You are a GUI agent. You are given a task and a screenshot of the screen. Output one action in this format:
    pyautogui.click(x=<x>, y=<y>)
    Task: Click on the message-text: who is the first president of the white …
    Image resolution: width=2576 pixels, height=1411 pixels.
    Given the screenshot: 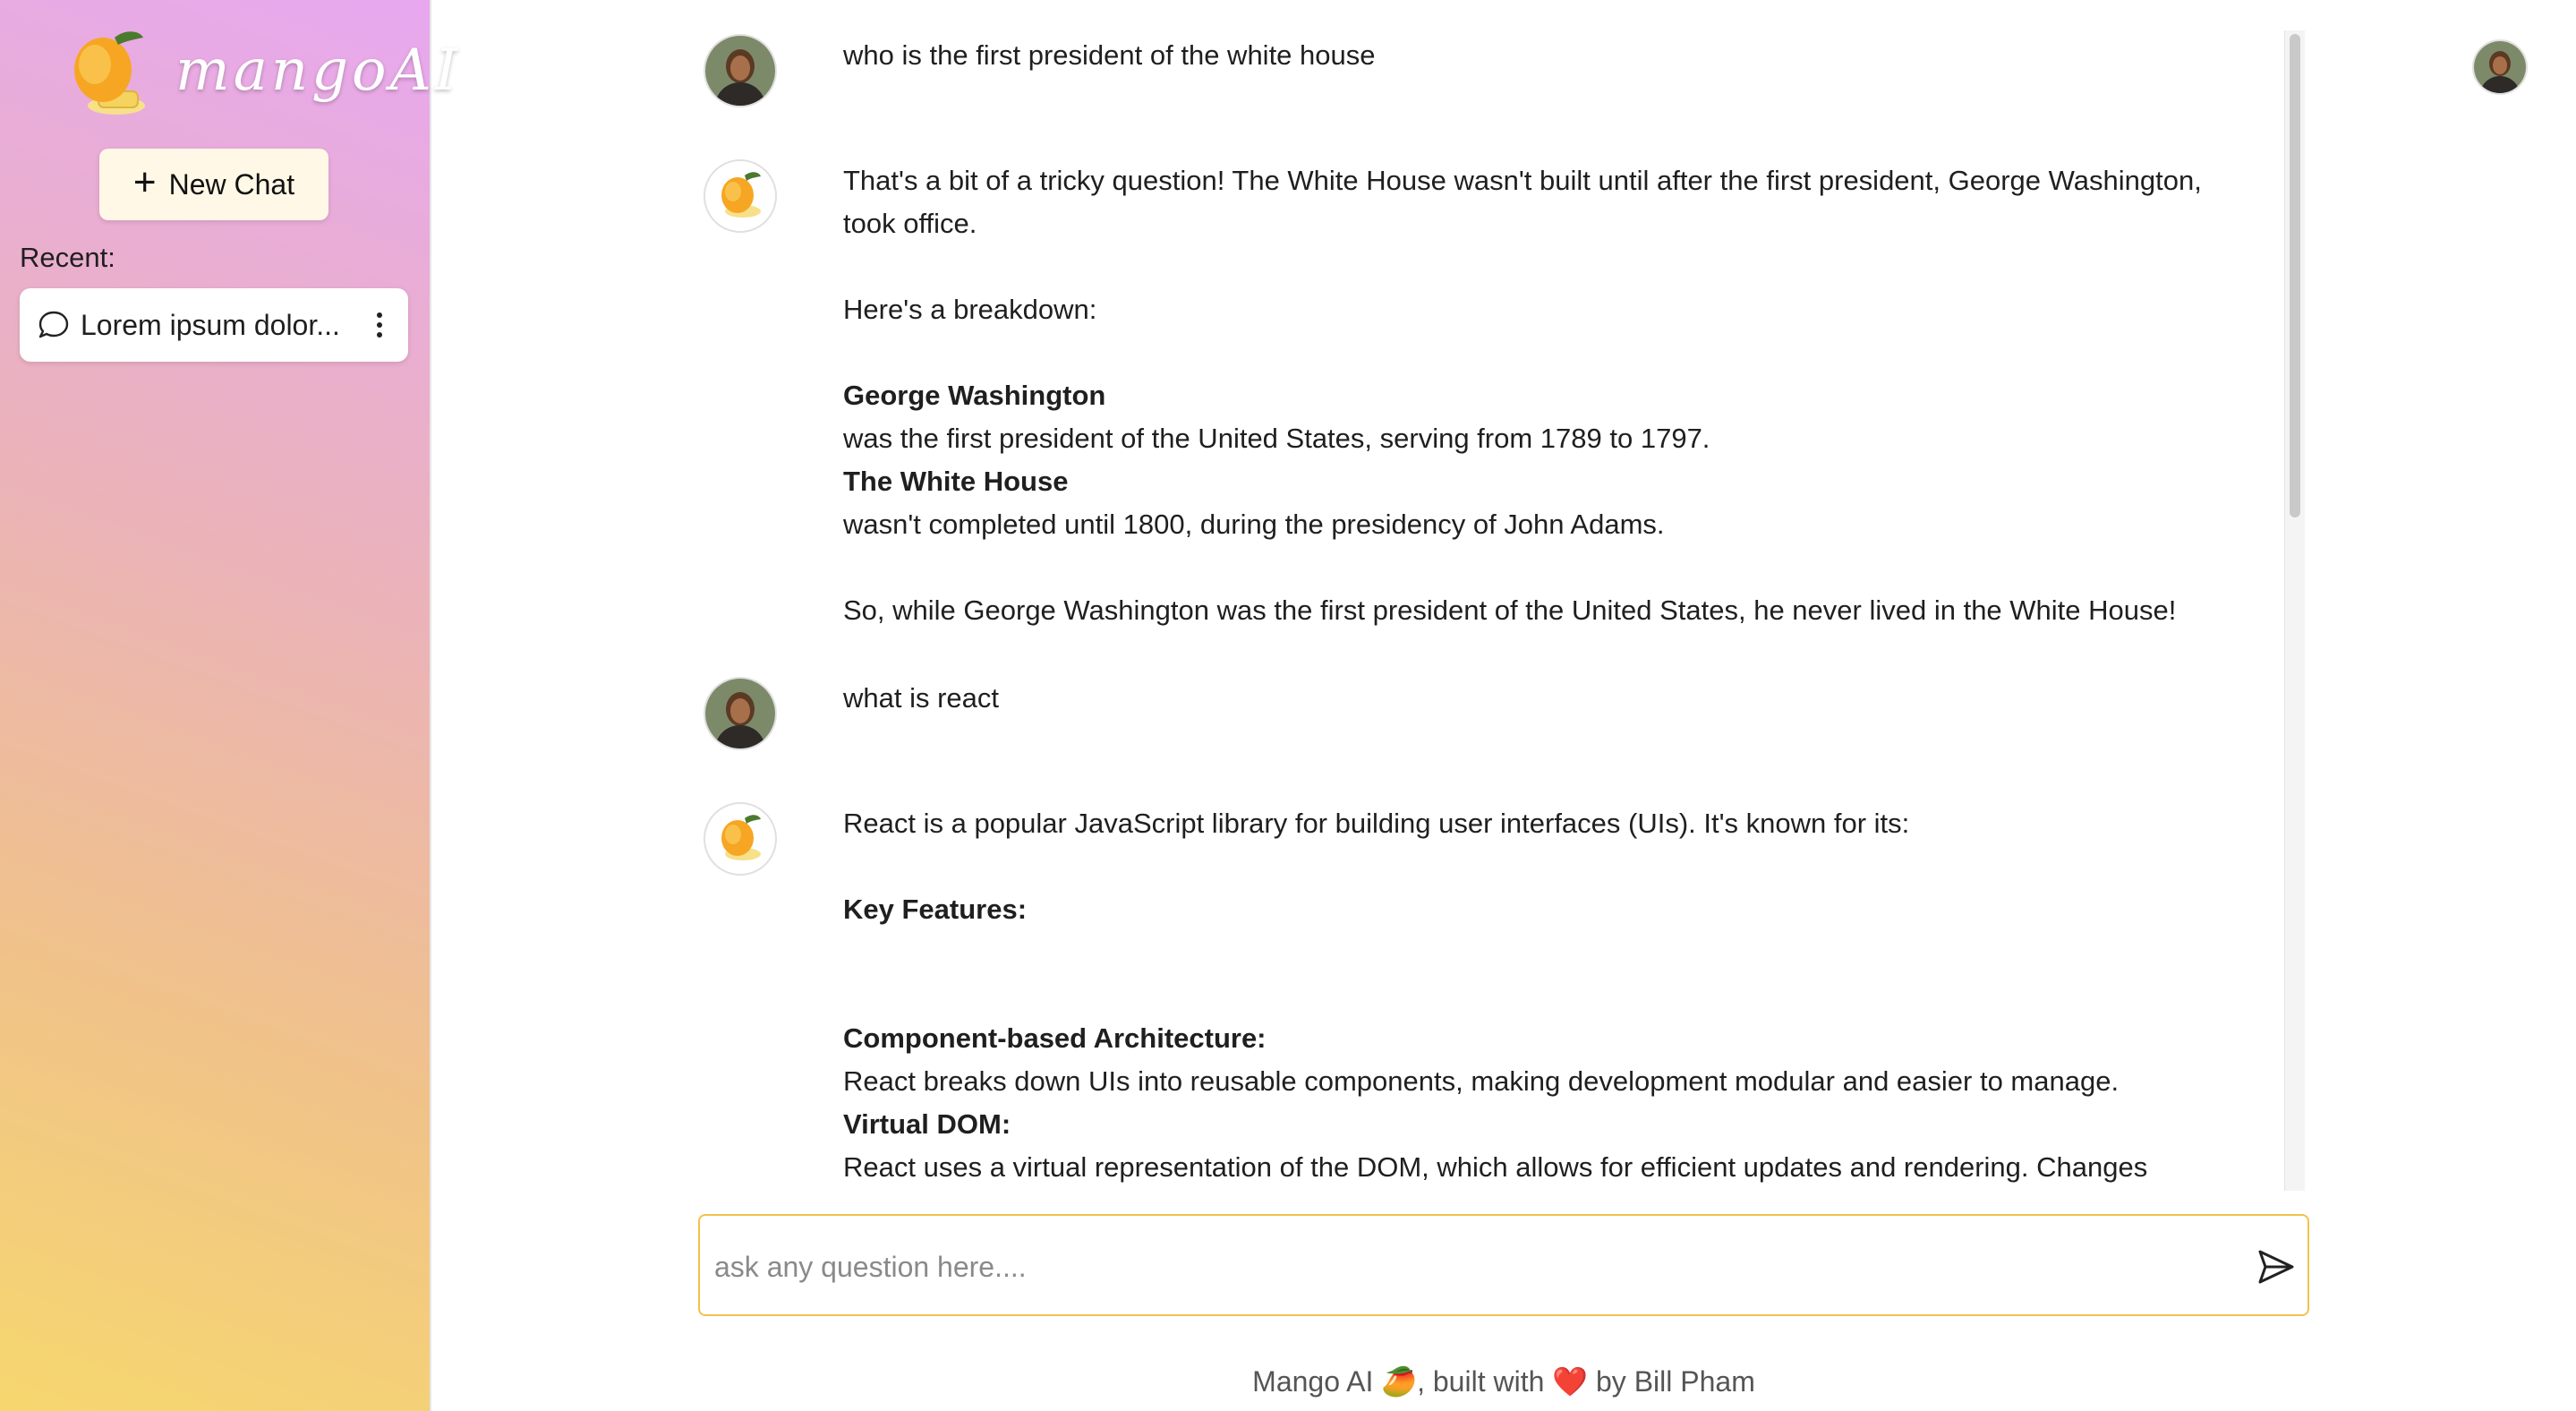 What is the action you would take?
    pyautogui.click(x=1541, y=55)
    